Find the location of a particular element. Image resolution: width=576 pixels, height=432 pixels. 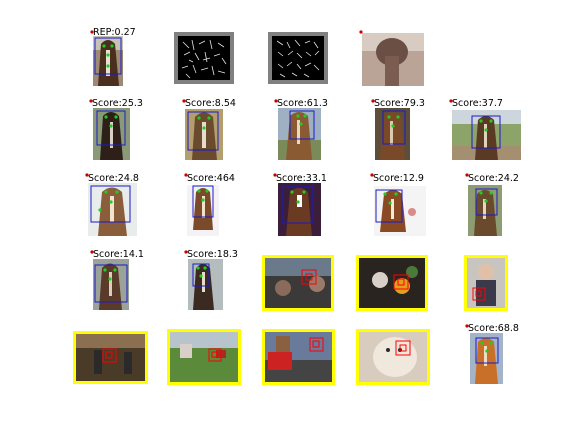

mean-horse-image is located at coordinates (391, 58).